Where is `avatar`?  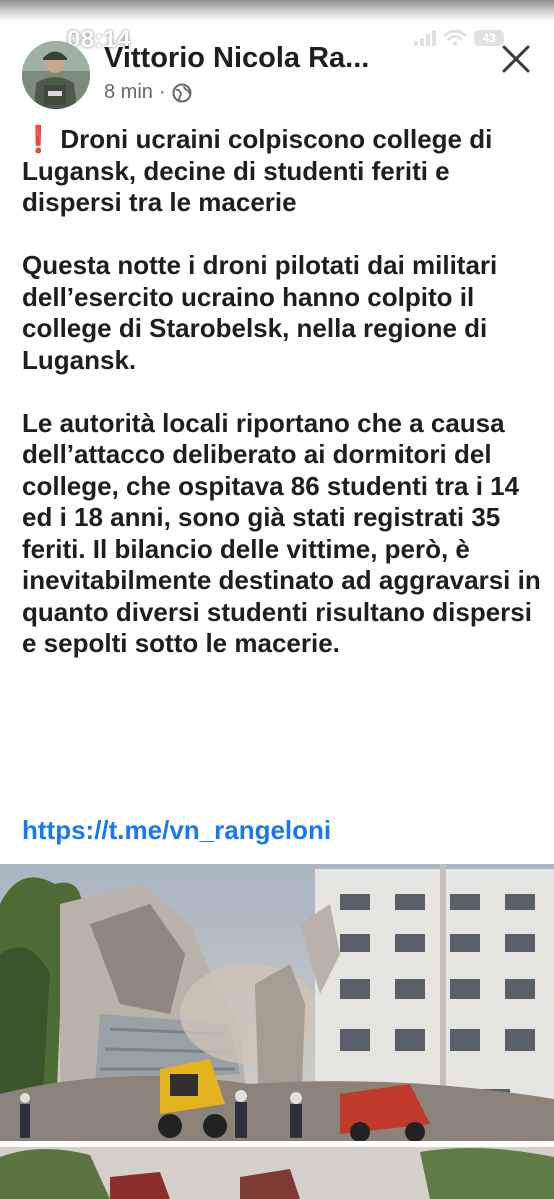 avatar is located at coordinates (56, 75).